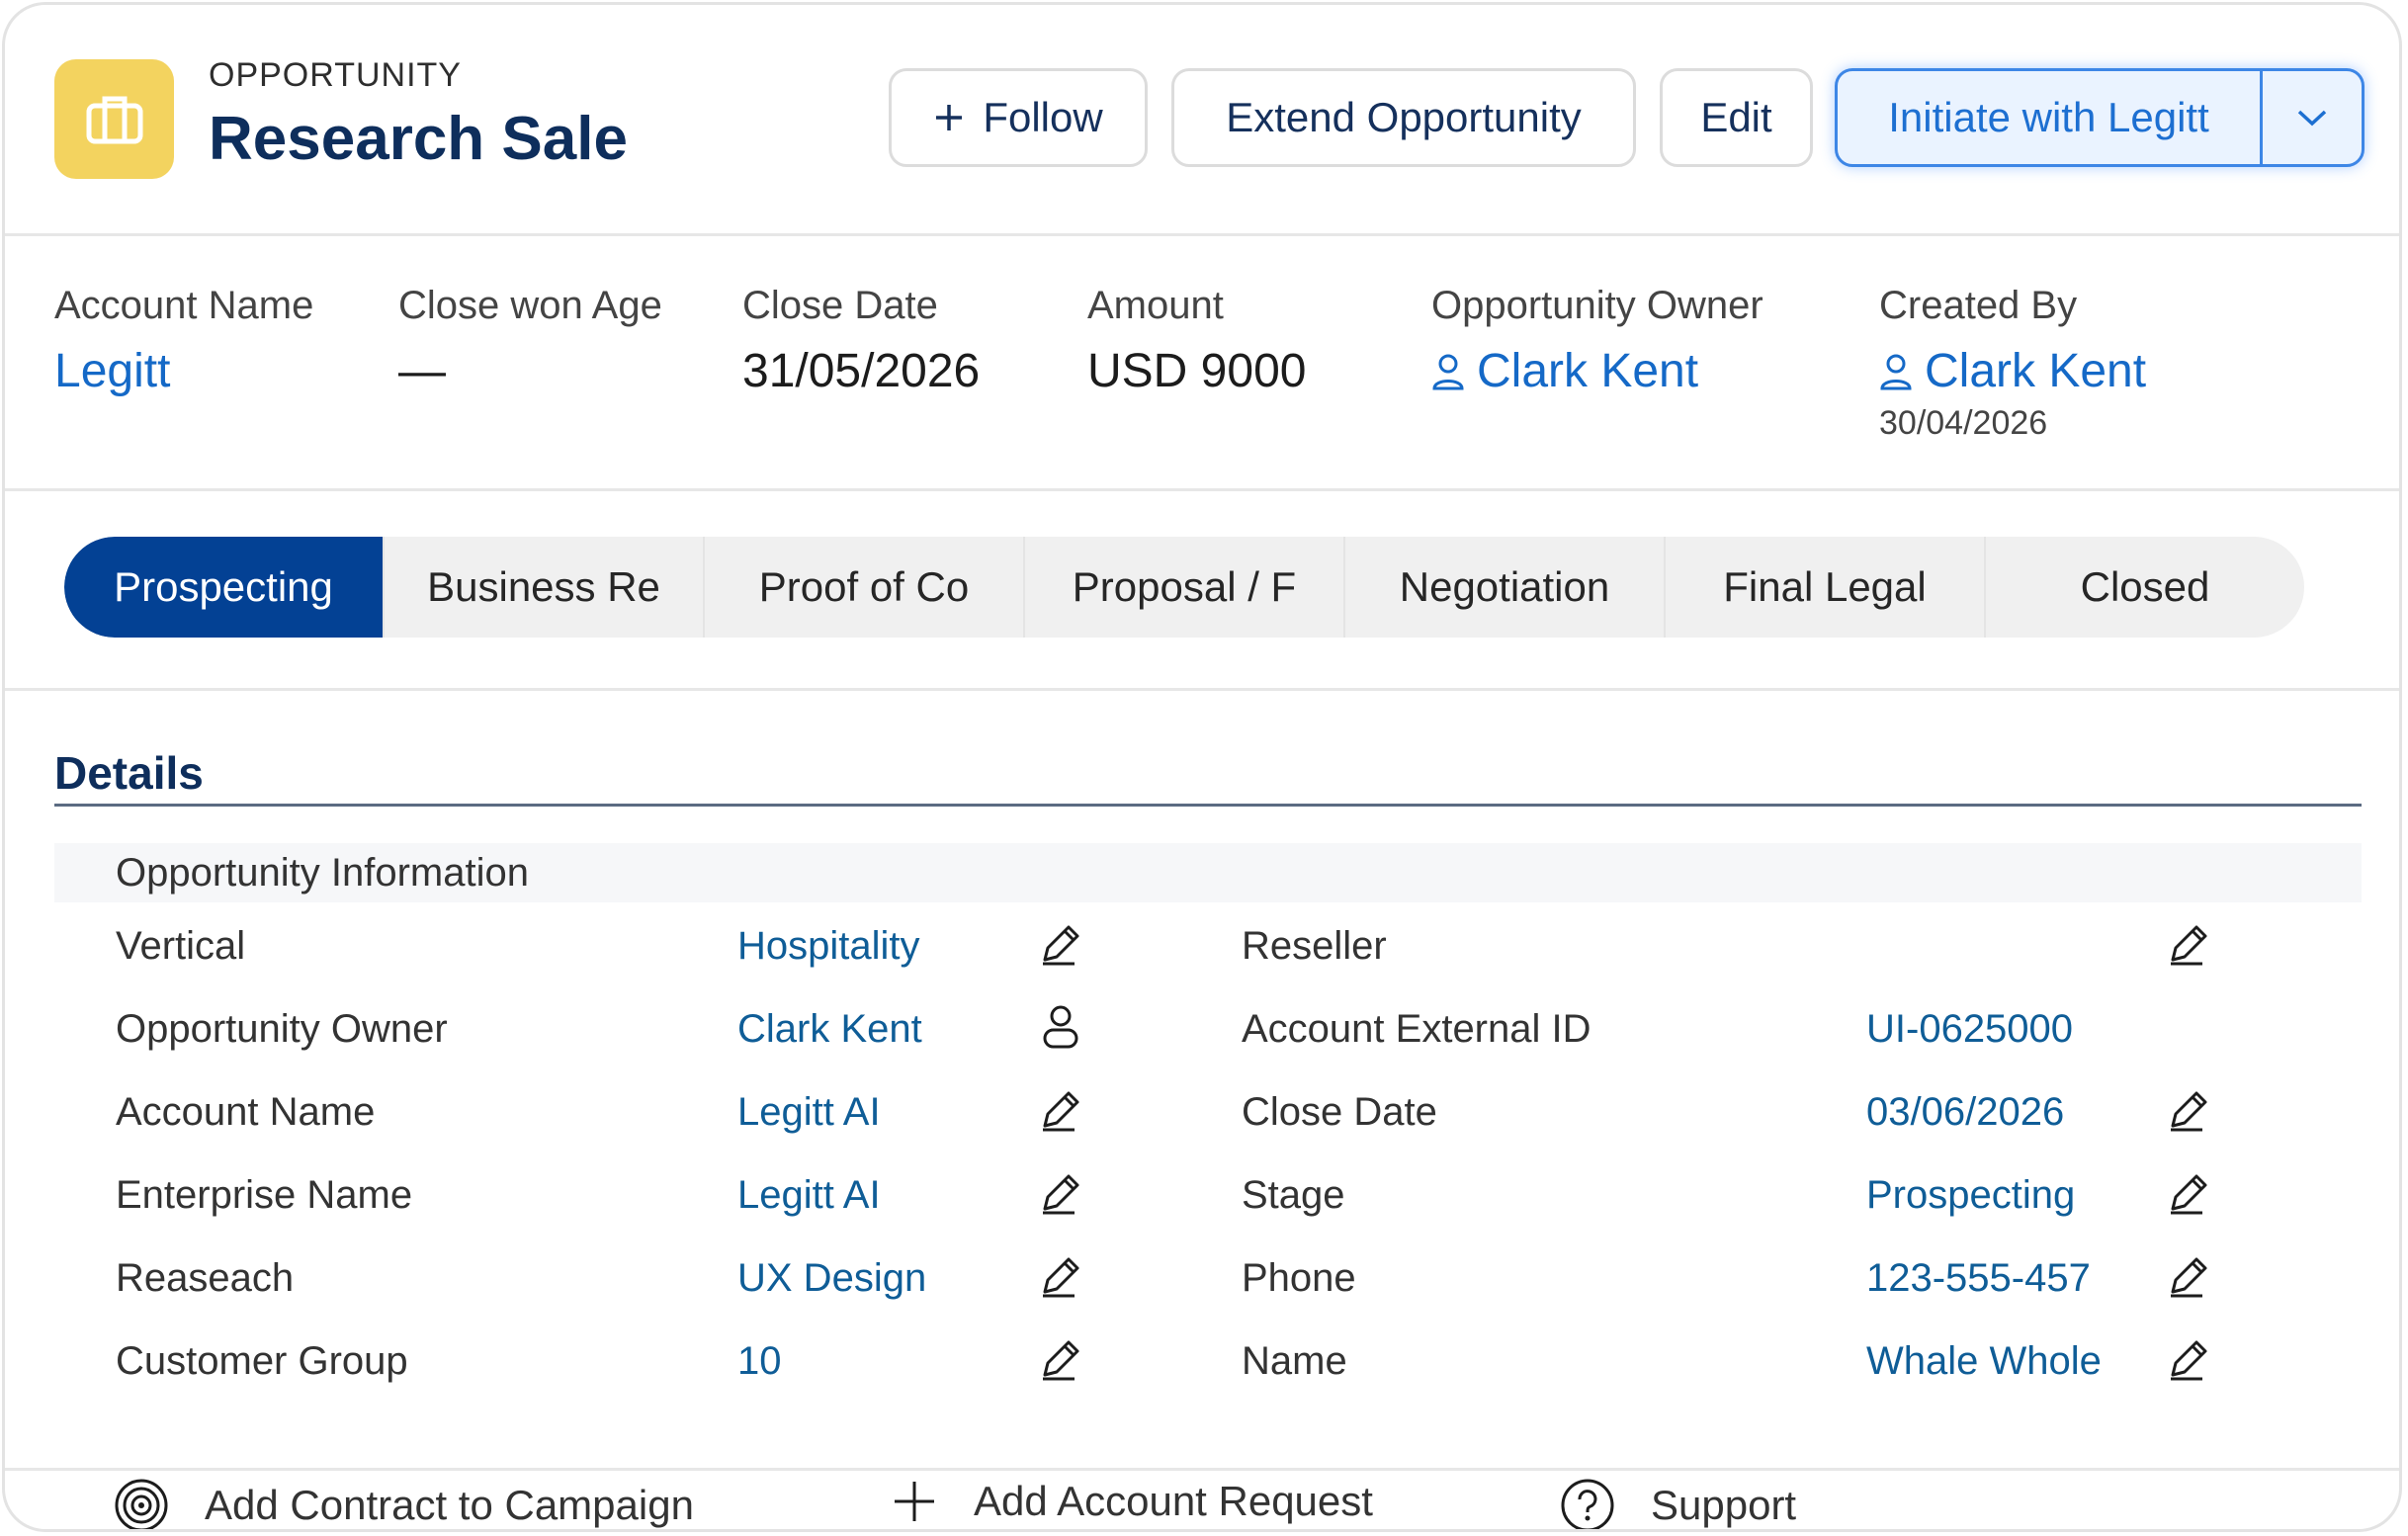 The width and height of the screenshot is (2408, 1536). What do you see at coordinates (2145, 587) in the screenshot?
I see `path-step-closed: Closed` at bounding box center [2145, 587].